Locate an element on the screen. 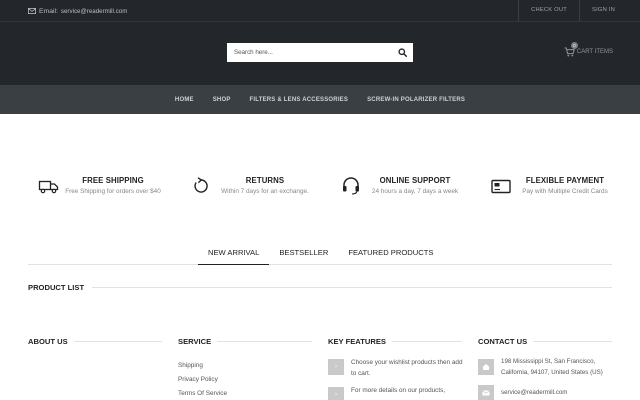 This screenshot has width=640, height=400. search-input is located at coordinates (307, 52).